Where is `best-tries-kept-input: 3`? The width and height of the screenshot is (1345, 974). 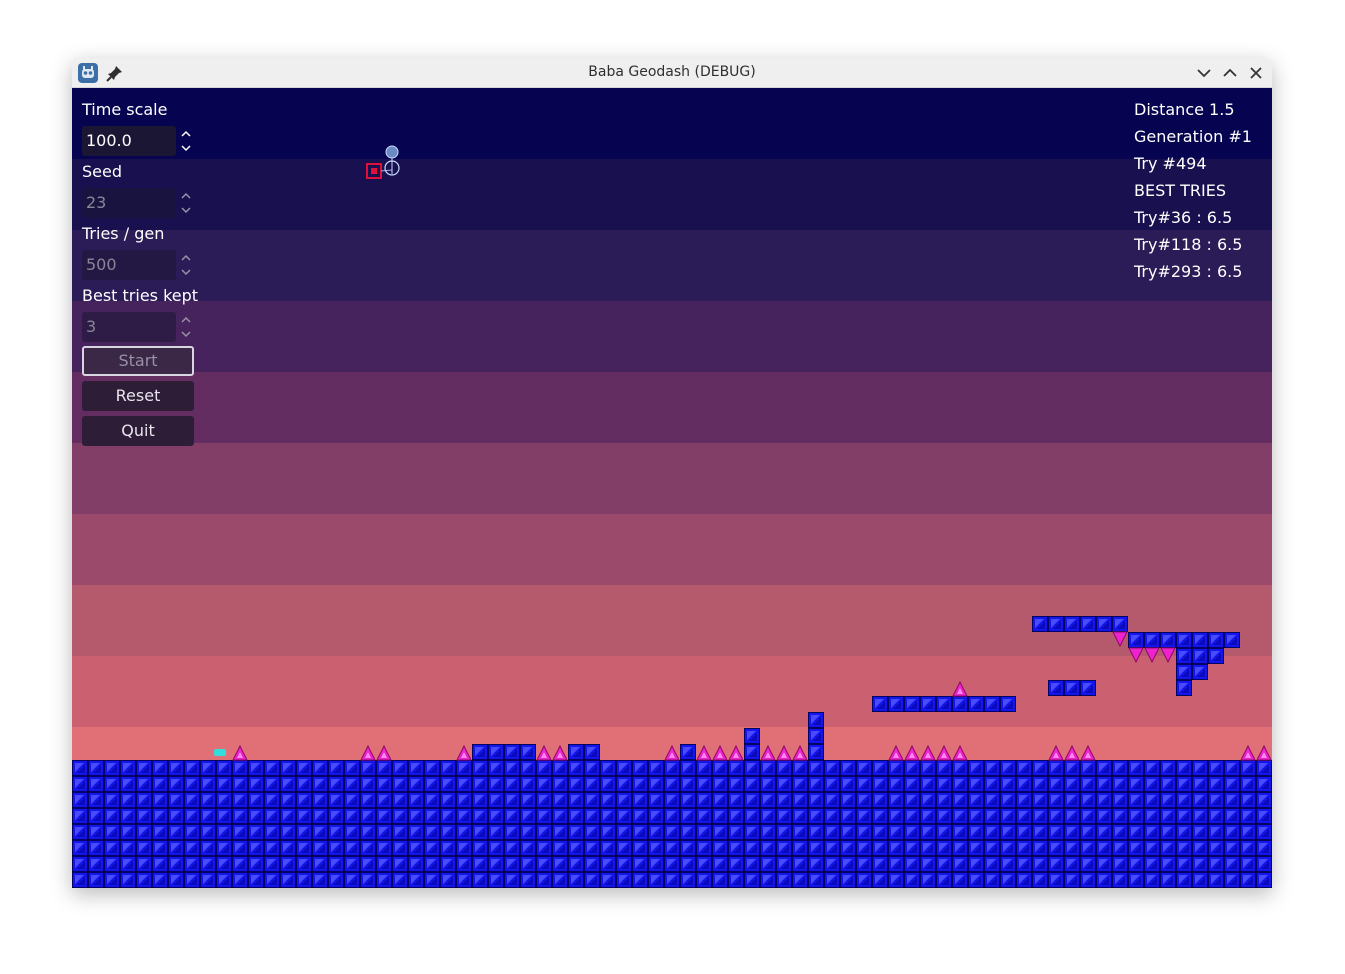
best-tries-kept-input: 3 is located at coordinates (129, 327).